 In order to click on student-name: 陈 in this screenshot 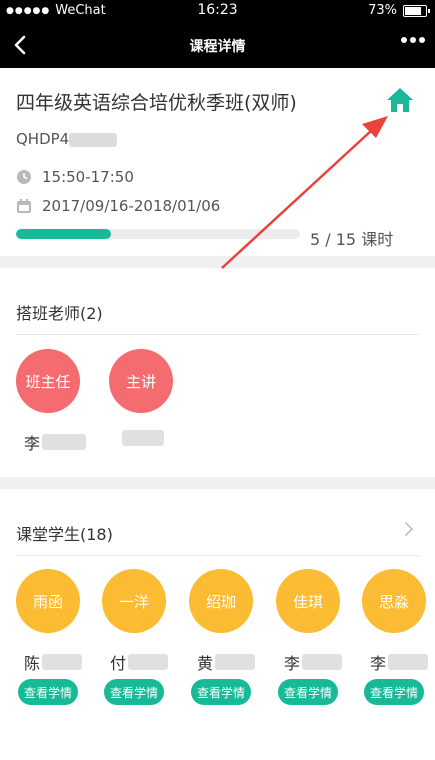, I will do `click(53, 662)`.